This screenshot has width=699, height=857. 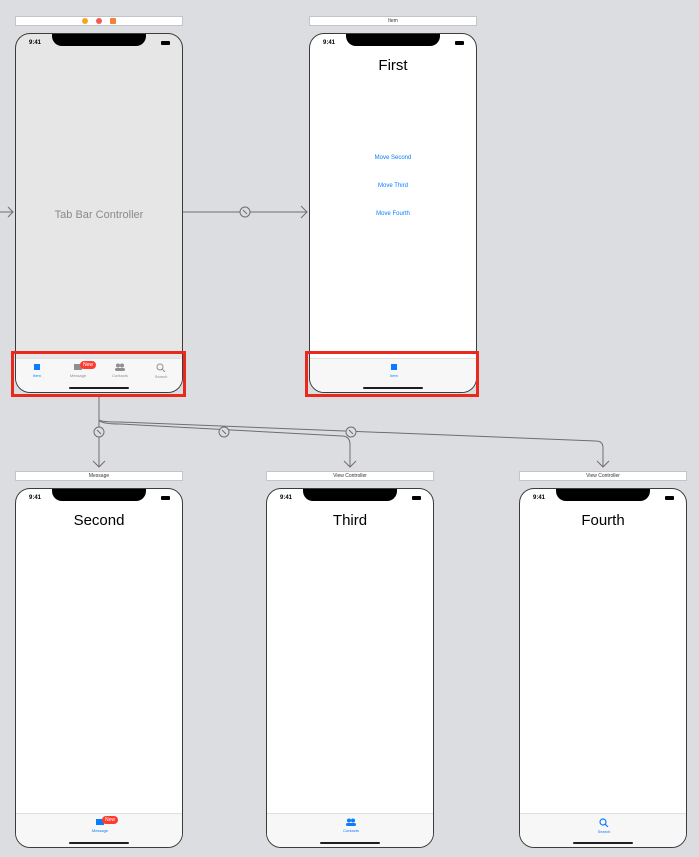 I want to click on screen-title: Third, so click(x=350, y=520).